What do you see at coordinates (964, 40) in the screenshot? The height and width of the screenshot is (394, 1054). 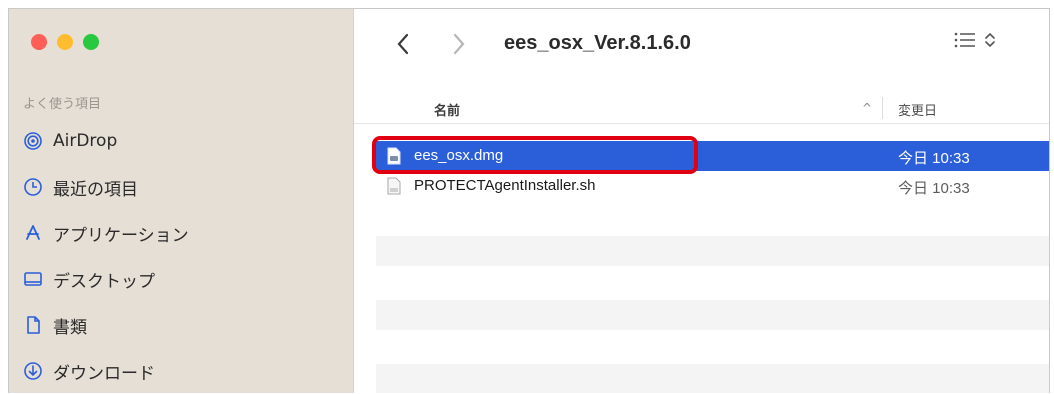 I see `list-view-icon` at bounding box center [964, 40].